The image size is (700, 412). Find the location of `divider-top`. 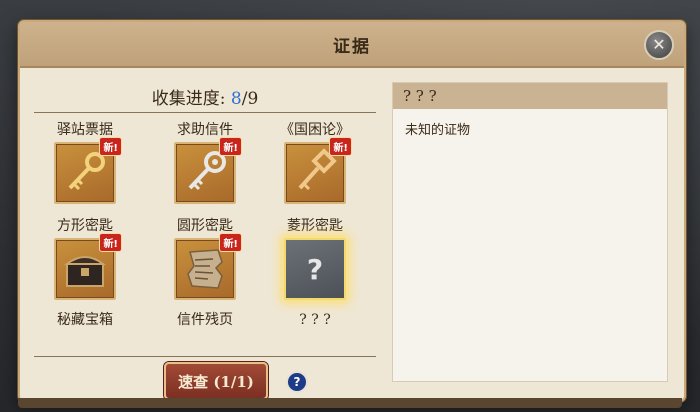

divider-top is located at coordinates (205, 112).